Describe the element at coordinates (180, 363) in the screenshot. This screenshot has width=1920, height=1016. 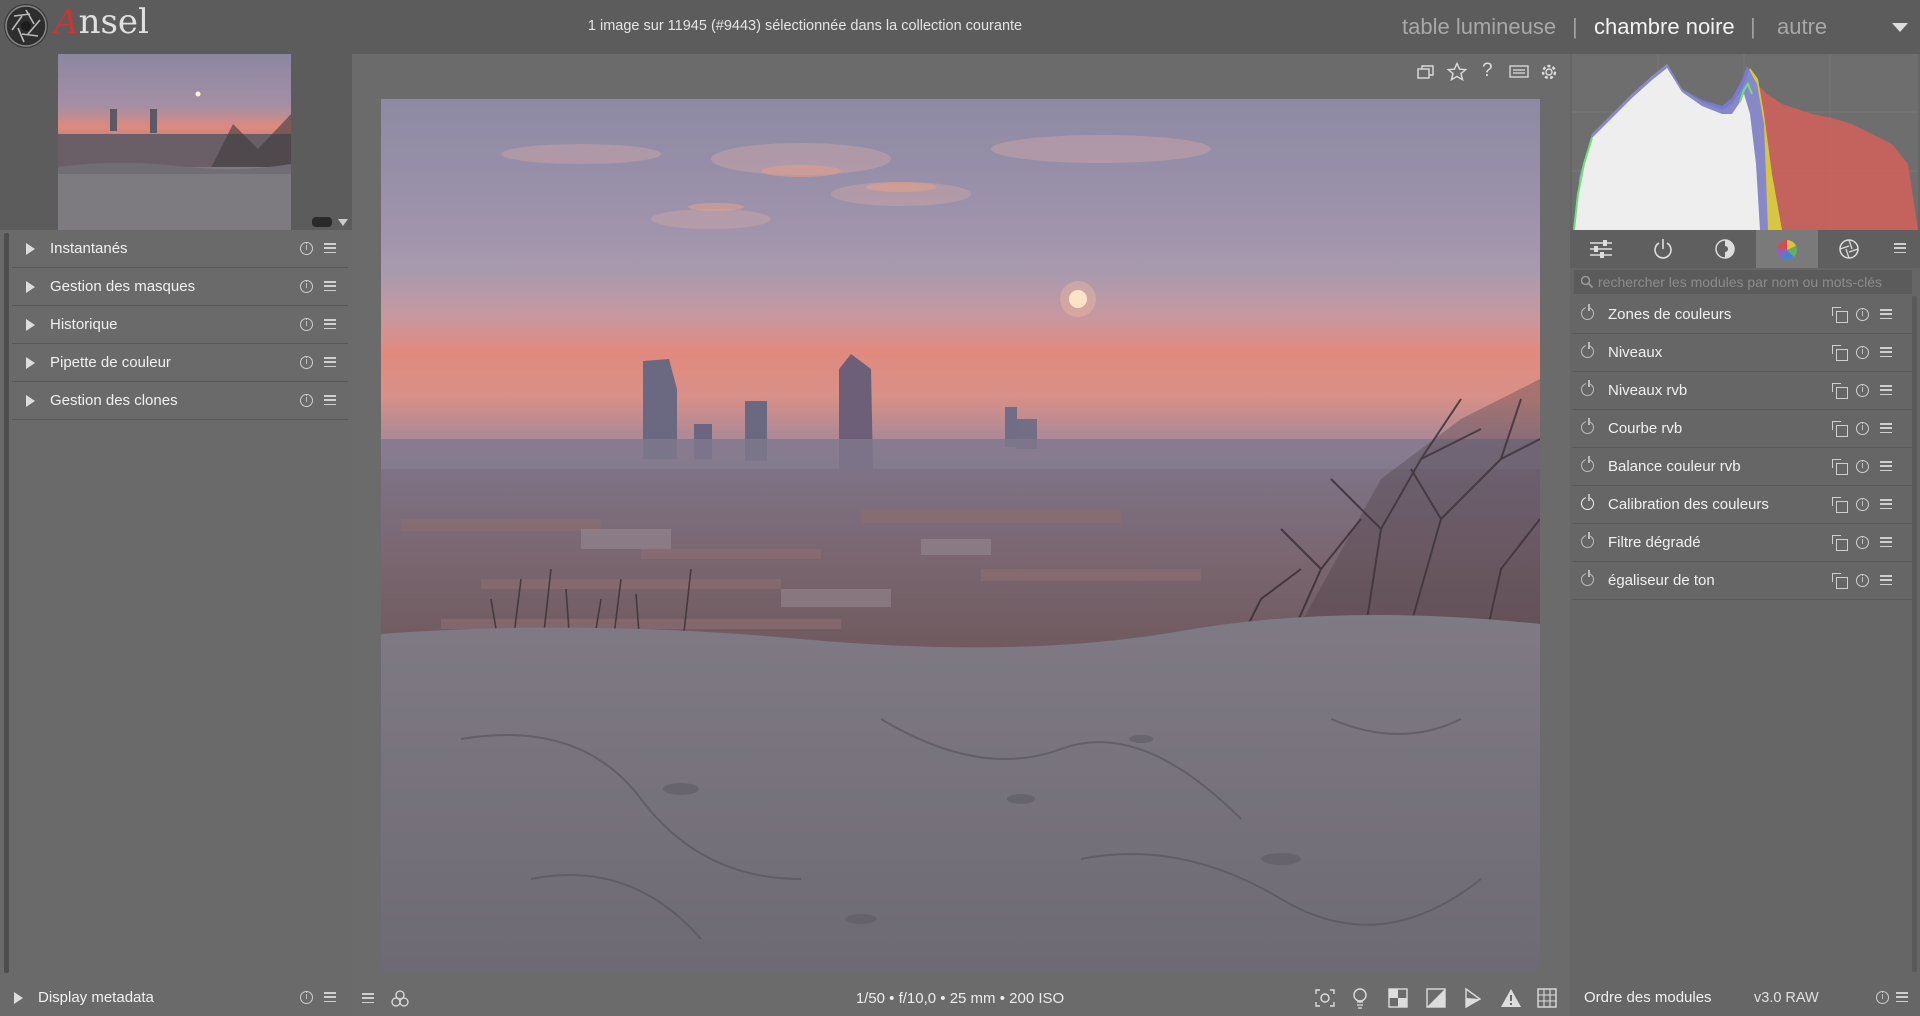
I see `module-color-picker: Pipette de couleur i` at that location.